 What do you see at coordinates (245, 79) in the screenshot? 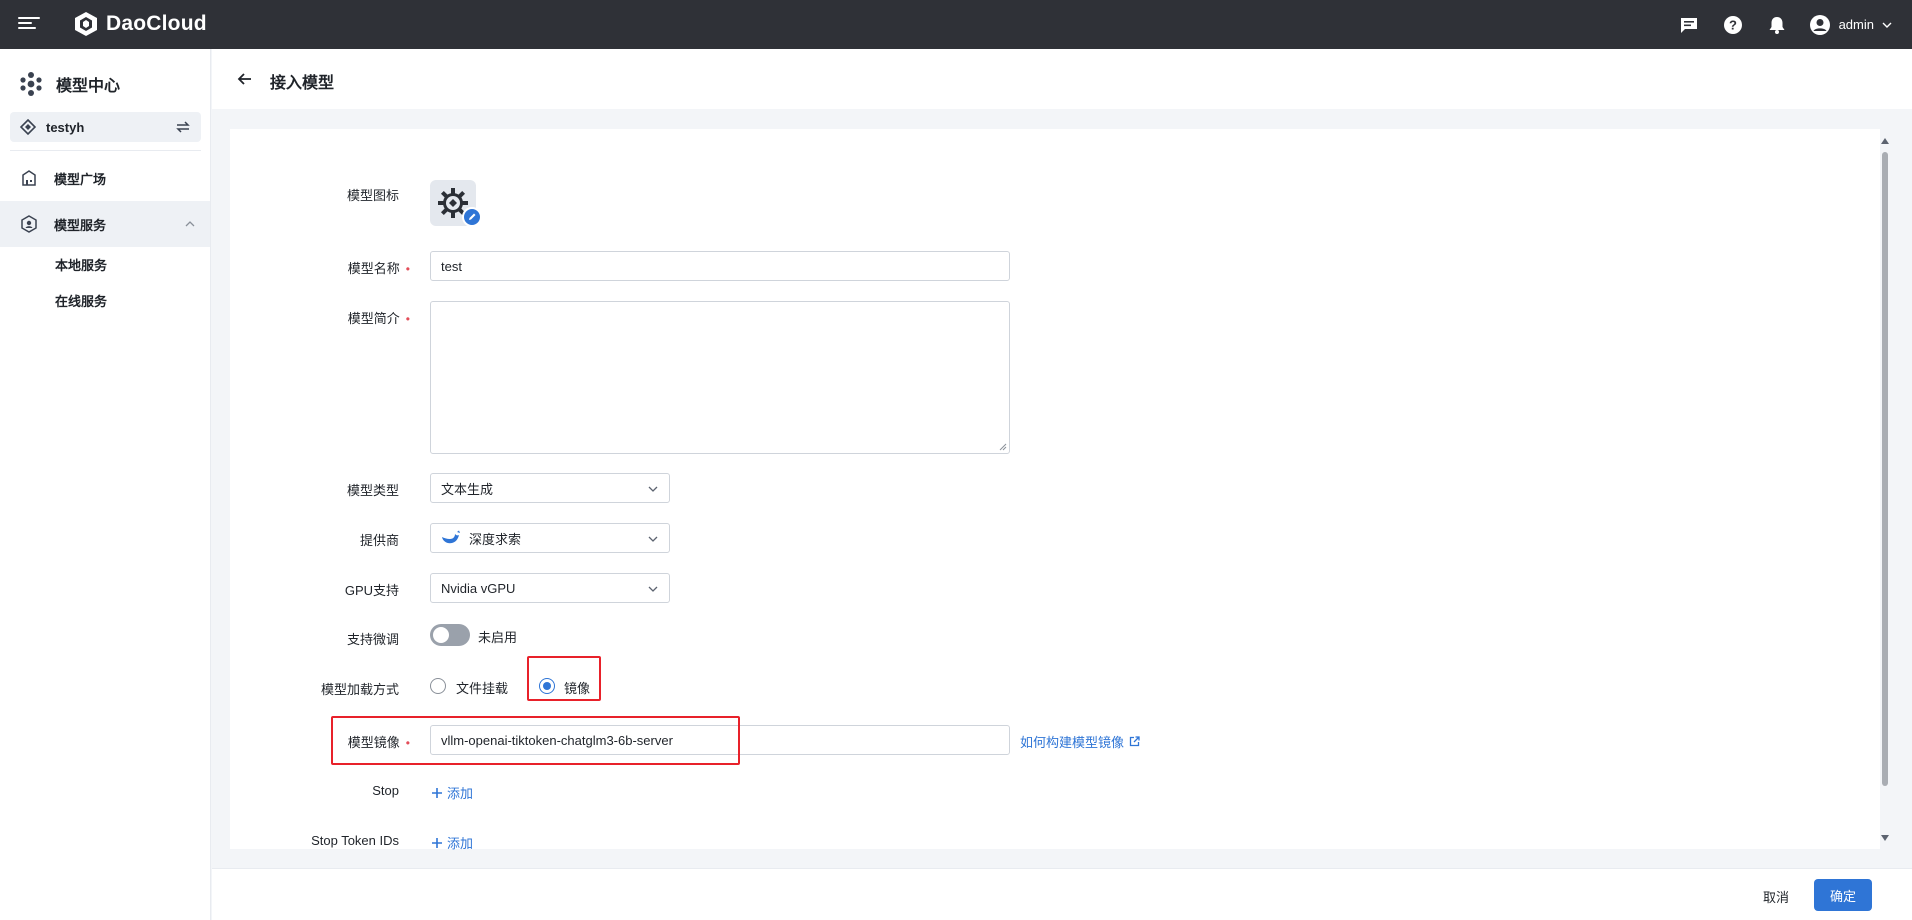
I see `back-arrow-icon` at bounding box center [245, 79].